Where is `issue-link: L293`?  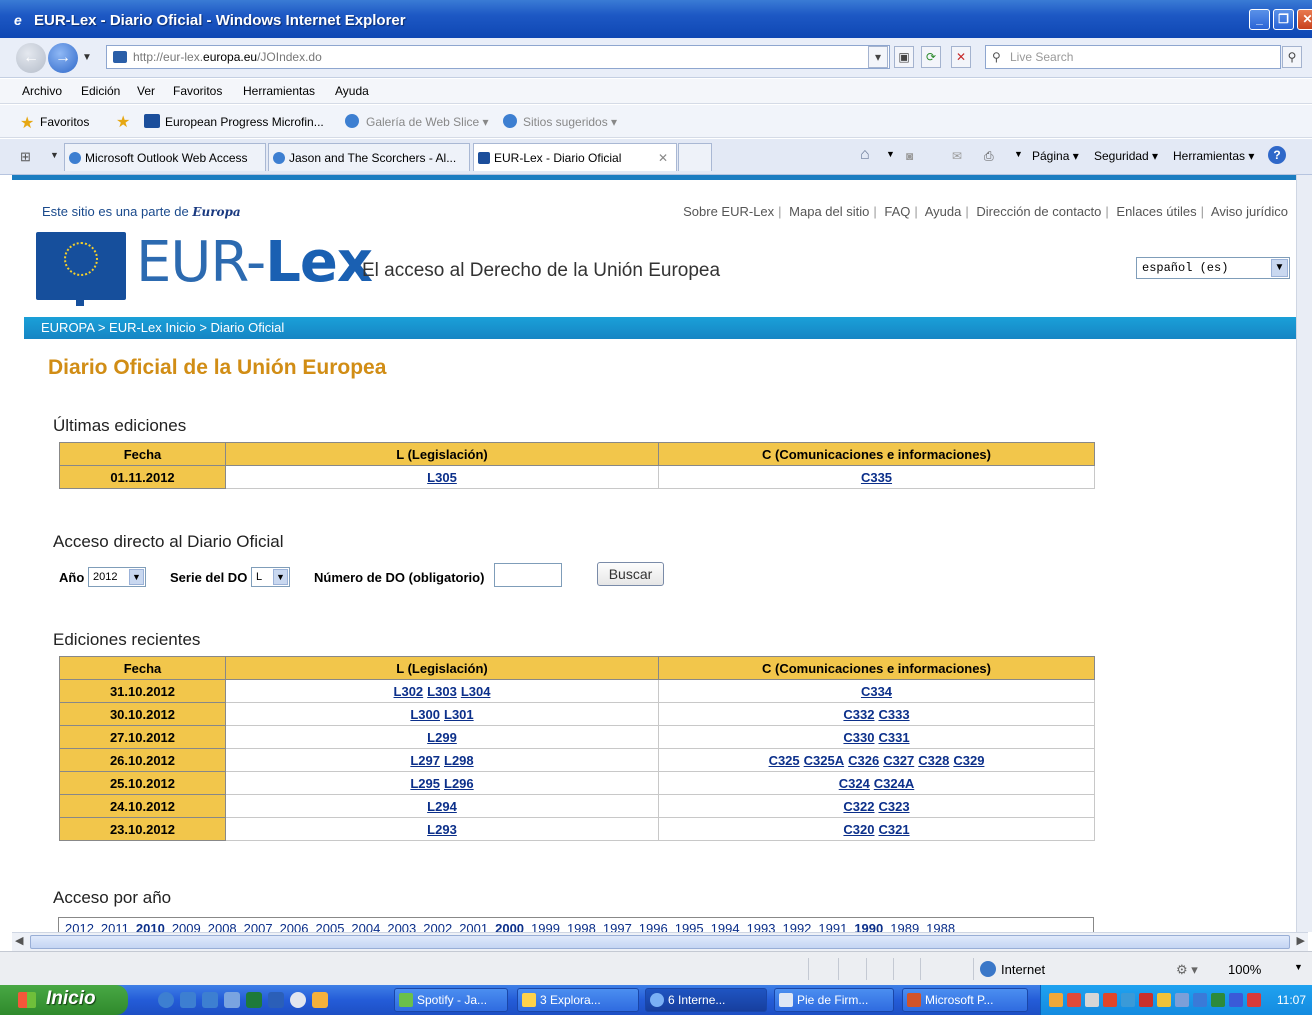 issue-link: L293 is located at coordinates (442, 829).